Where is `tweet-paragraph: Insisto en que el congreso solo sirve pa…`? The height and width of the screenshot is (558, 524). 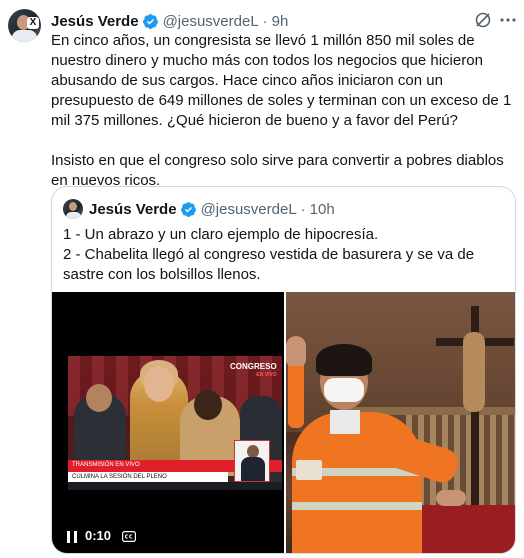
tweet-paragraph: Insisto en que el congreso solo sirve pa… is located at coordinates (277, 170).